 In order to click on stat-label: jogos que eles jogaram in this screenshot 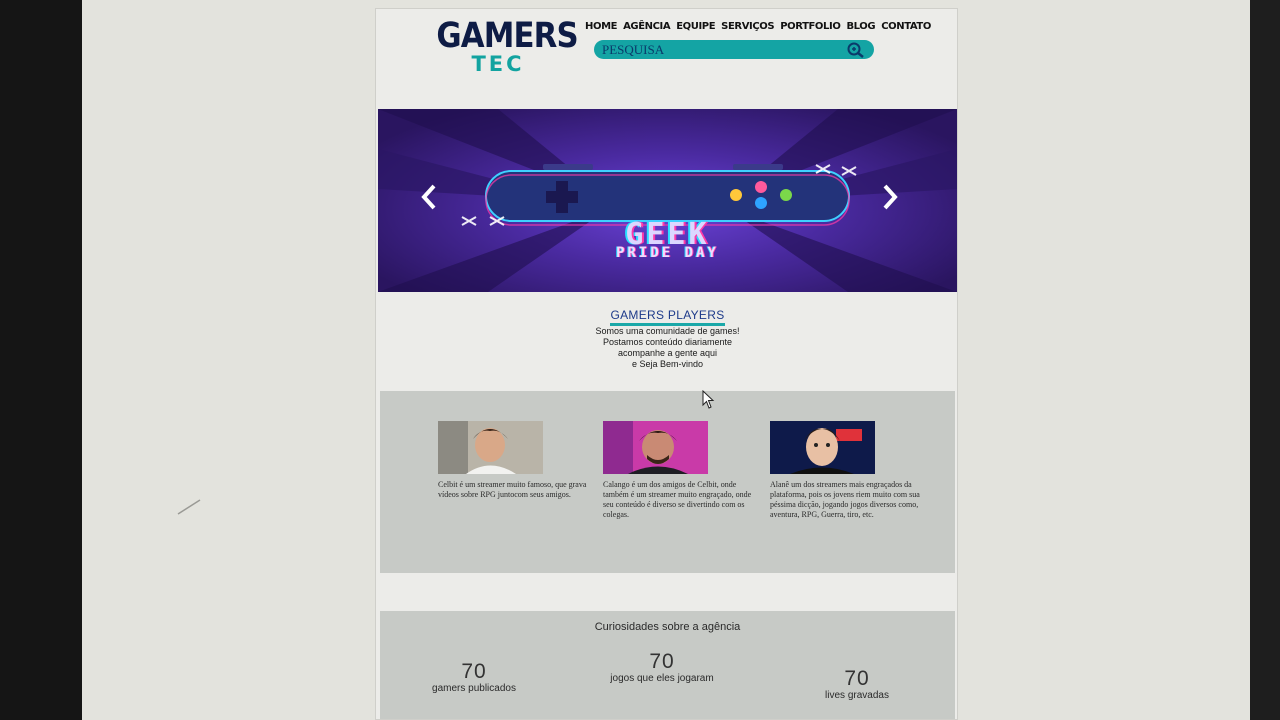, I will do `click(662, 678)`.